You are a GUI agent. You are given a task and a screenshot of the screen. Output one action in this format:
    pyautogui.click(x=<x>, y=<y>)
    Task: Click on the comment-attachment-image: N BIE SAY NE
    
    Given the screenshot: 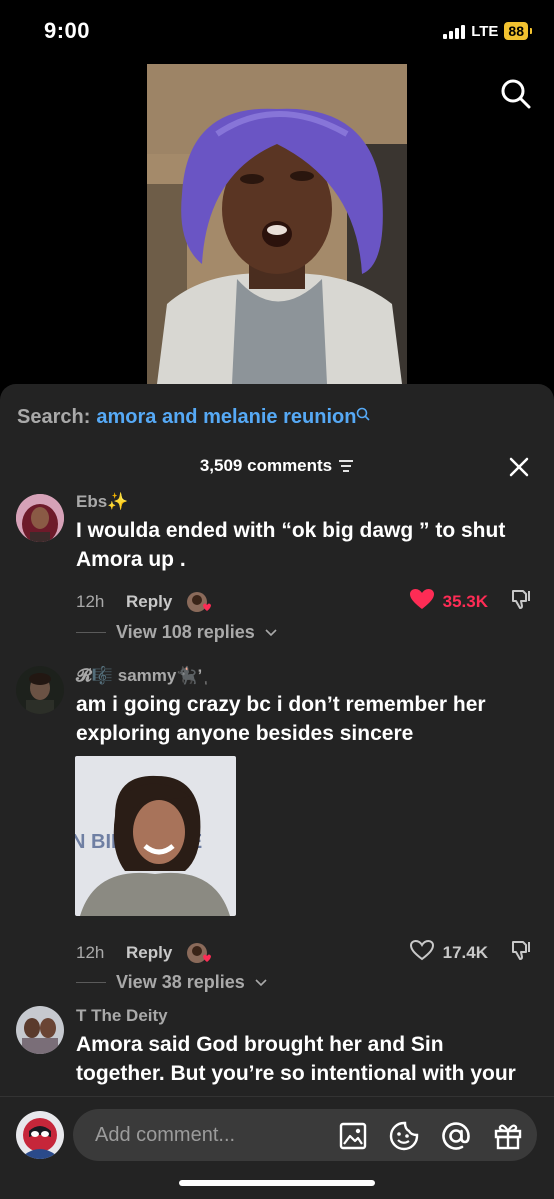 What is the action you would take?
    pyautogui.click(x=155, y=836)
    